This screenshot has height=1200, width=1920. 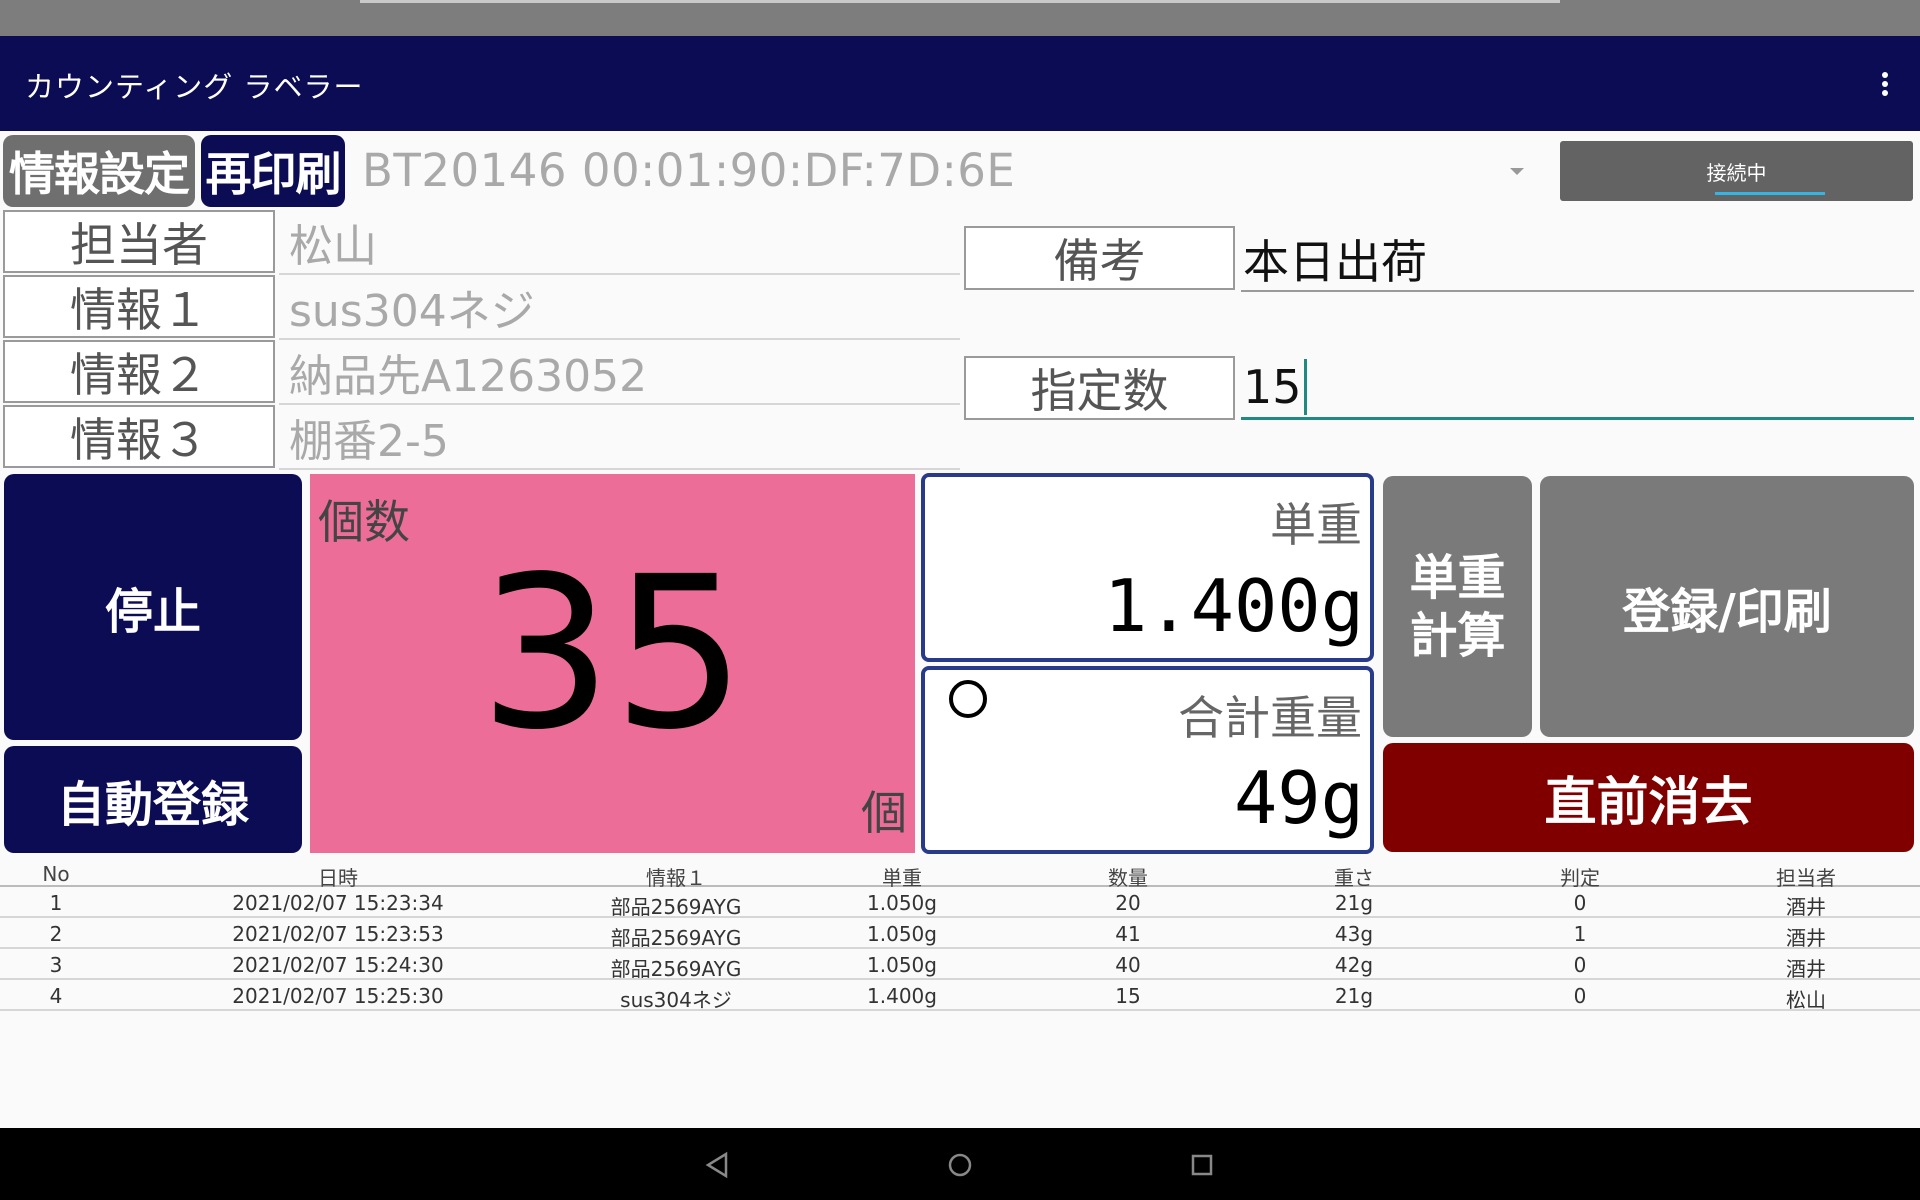 I want to click on stable-circle-icon, so click(x=968, y=699).